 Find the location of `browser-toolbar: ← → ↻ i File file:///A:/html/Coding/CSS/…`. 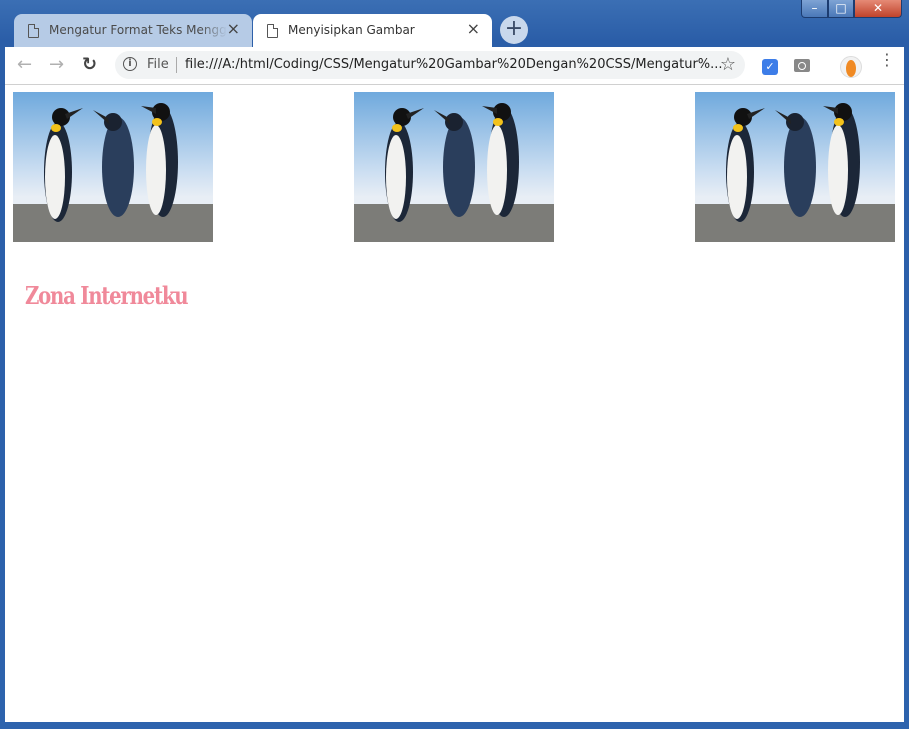

browser-toolbar: ← → ↻ i File file:///A:/html/Coding/CSS/… is located at coordinates (454, 66).